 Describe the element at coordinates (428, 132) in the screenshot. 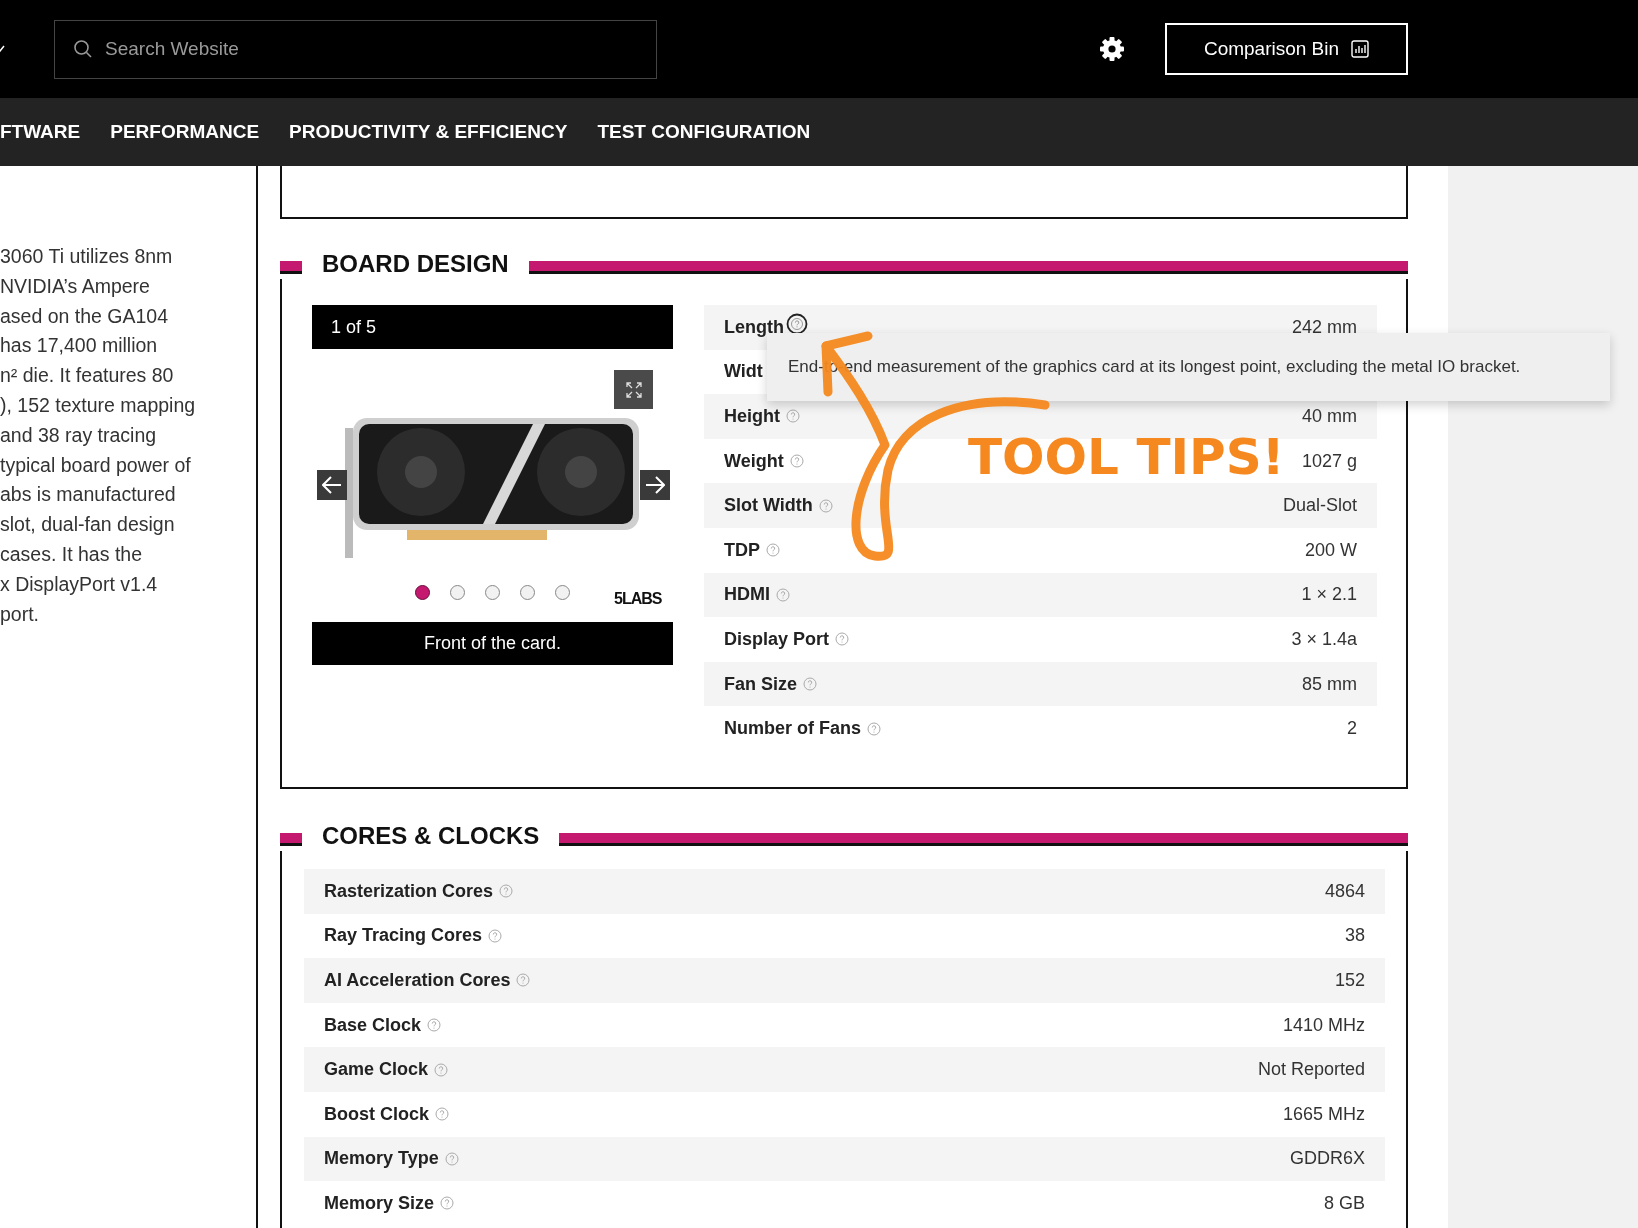

I see `nav-link: PRODUCTIVITY & EFFICIENCY` at that location.